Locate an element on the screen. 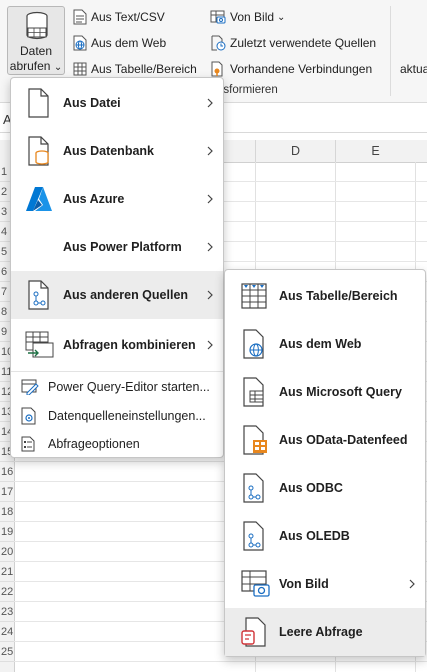 This screenshot has height=672, width=427. menu-item-from-other-sources: Aus anderen Quellen is located at coordinates (117, 295).